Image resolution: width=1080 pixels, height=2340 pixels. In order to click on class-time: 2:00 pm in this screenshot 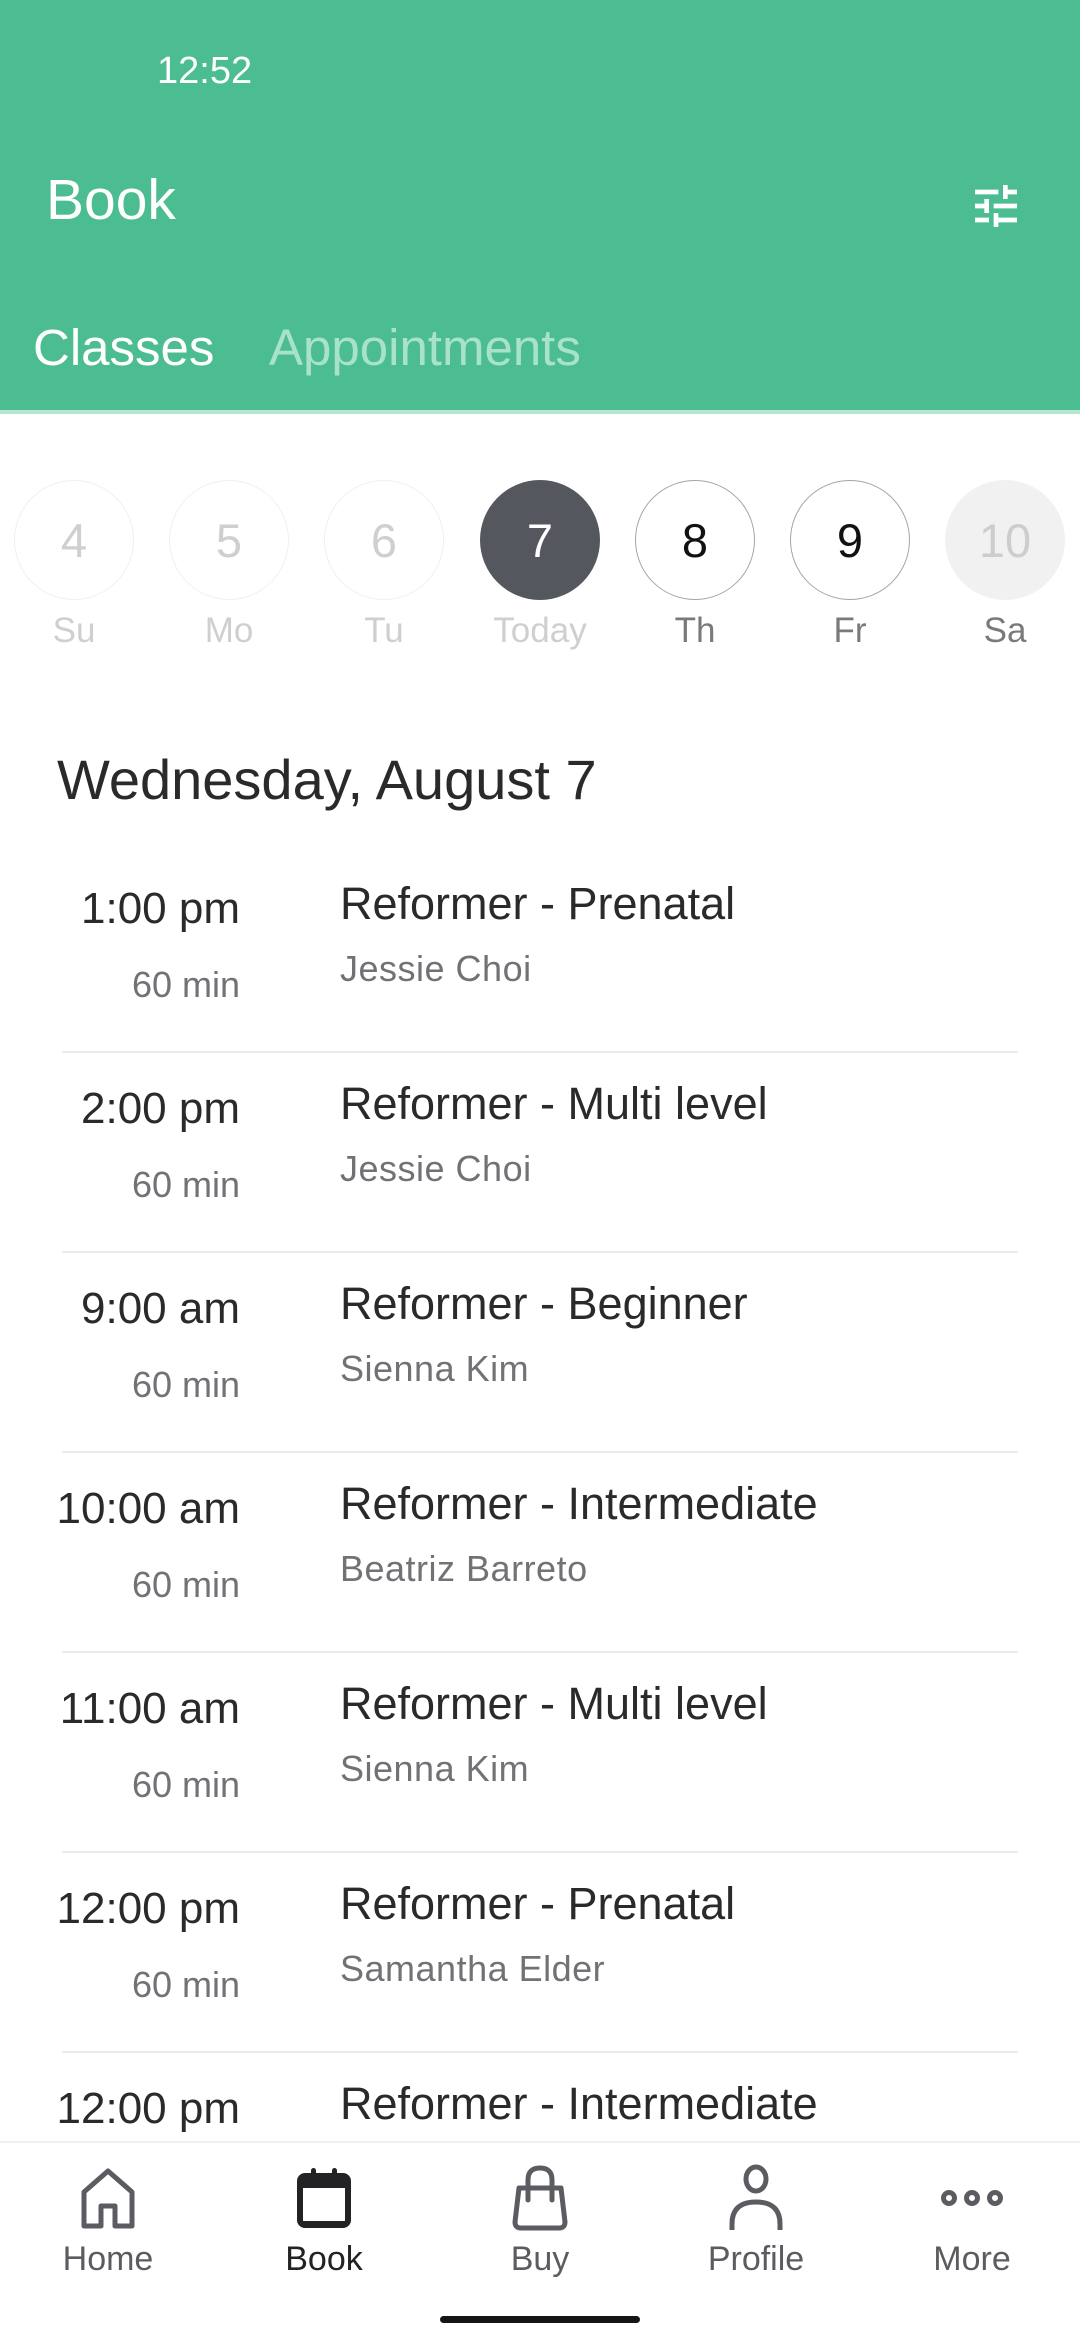, I will do `click(160, 1108)`.